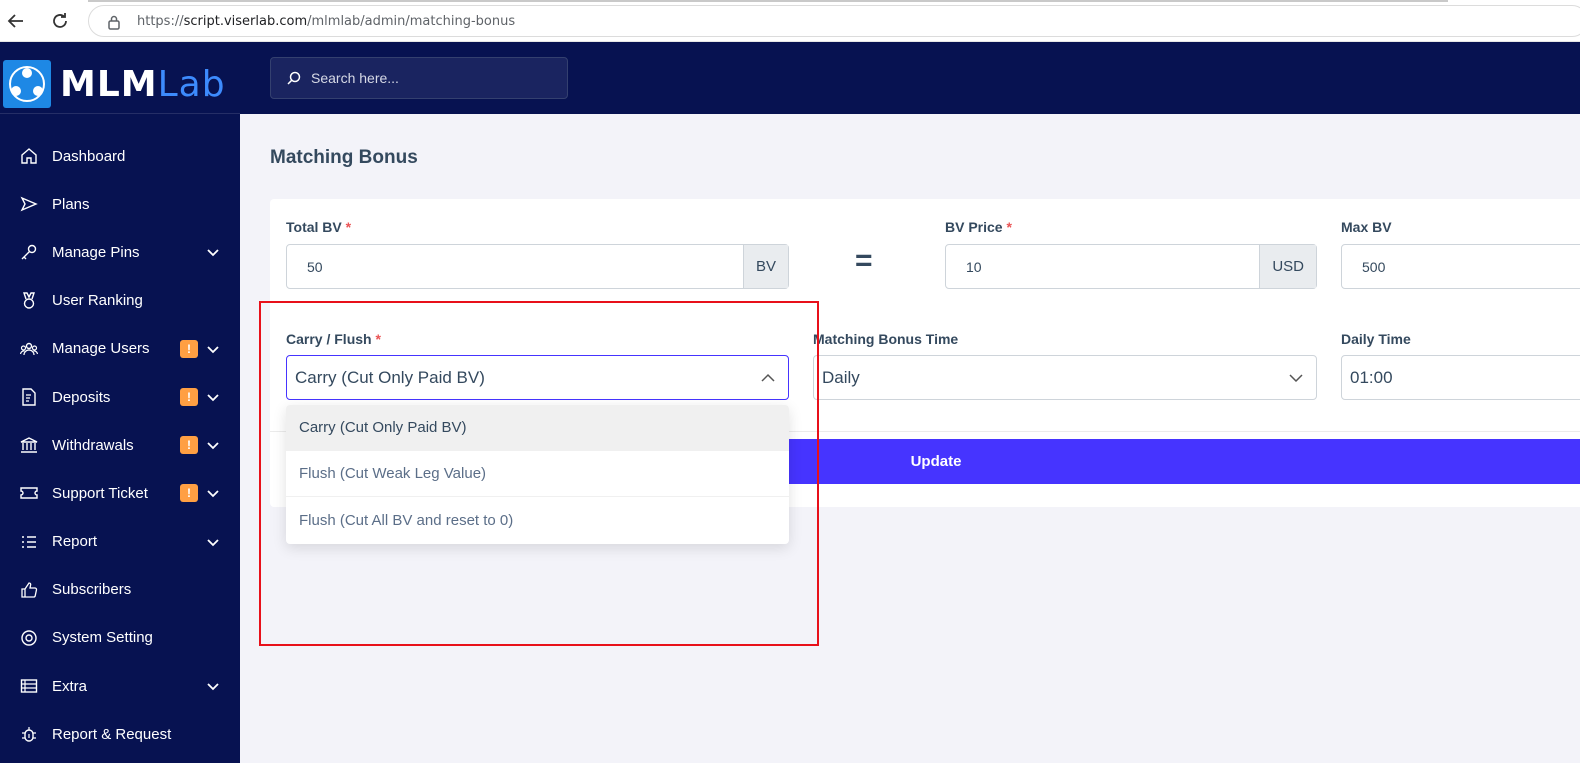 Image resolution: width=1580 pixels, height=763 pixels. Describe the element at coordinates (910, 78) in the screenshot. I see `top-navbar` at that location.